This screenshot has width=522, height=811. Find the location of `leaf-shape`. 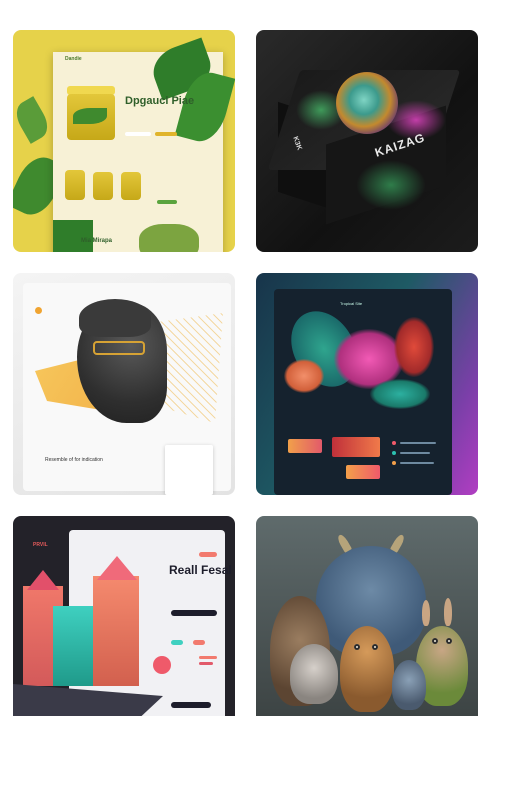

leaf-shape is located at coordinates (400, 394).